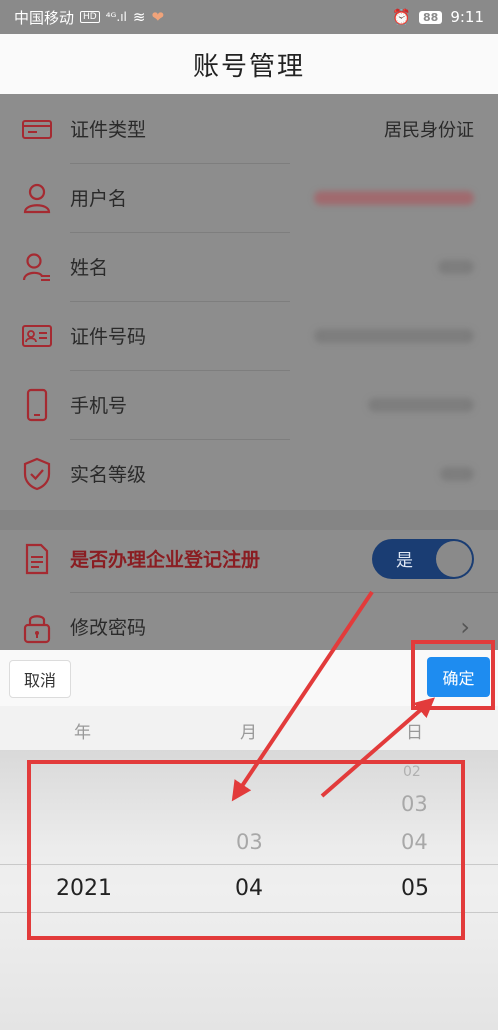 The height and width of the screenshot is (1030, 498). I want to click on page-title: 账号管理, so click(248, 66).